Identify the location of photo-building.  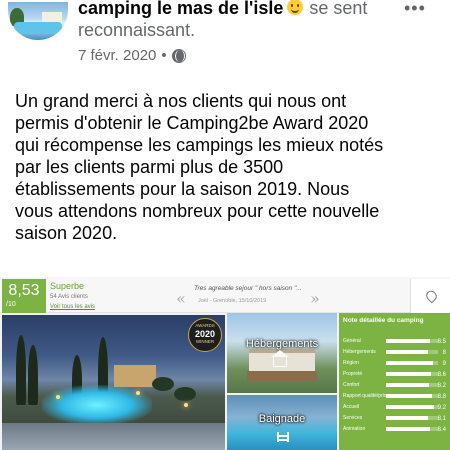
(135, 376).